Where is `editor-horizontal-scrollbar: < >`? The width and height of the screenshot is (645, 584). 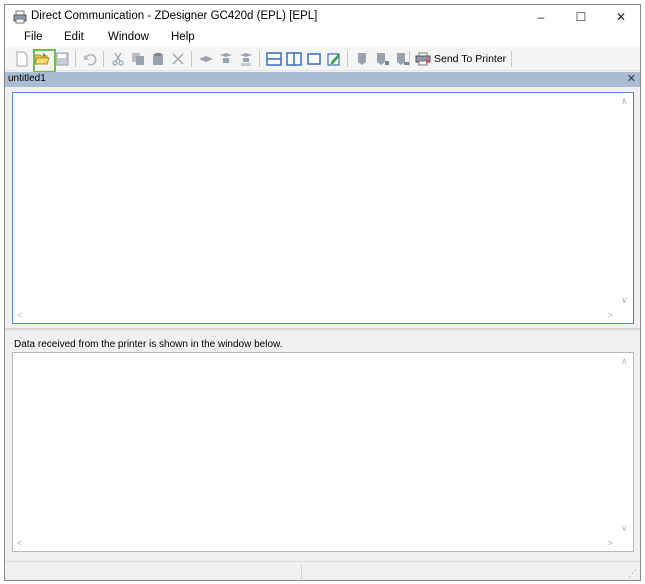 editor-horizontal-scrollbar: < > is located at coordinates (323, 315).